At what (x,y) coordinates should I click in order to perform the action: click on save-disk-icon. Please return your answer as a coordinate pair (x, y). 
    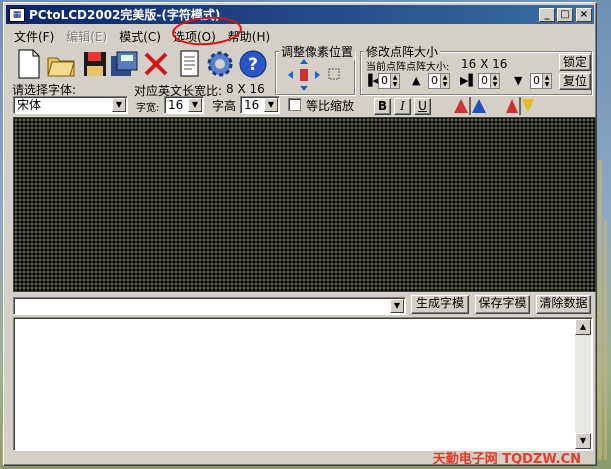
    Looking at the image, I should click on (95, 64).